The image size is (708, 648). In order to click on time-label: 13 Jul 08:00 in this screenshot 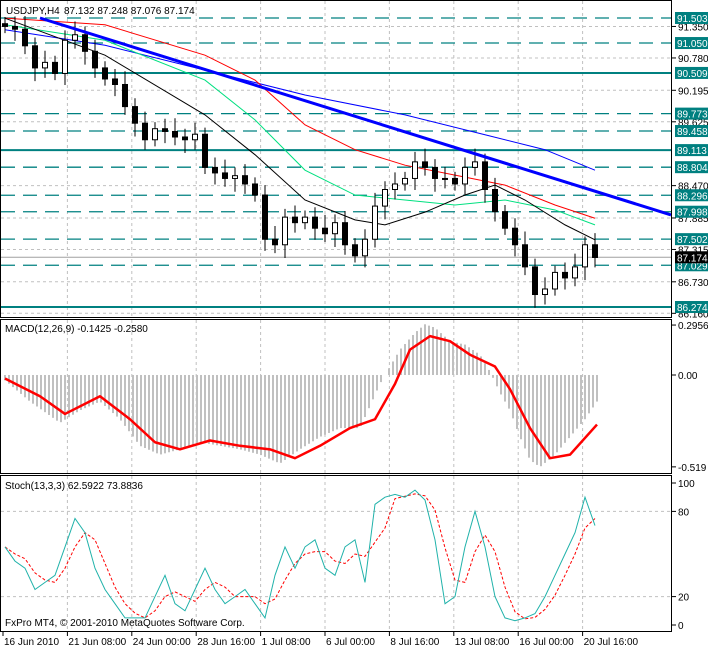, I will do `click(482, 642)`.